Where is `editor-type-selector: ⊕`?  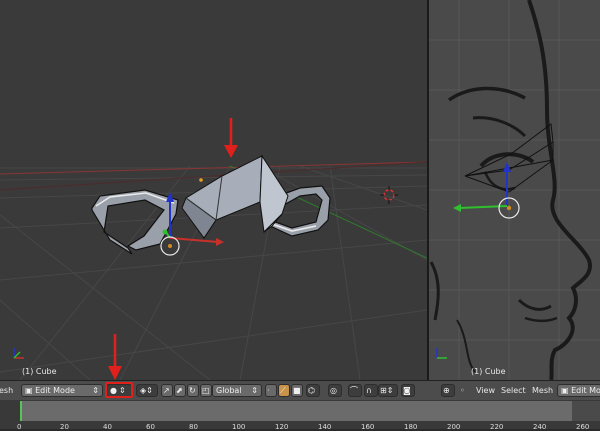 editor-type-selector: ⊕ is located at coordinates (448, 390).